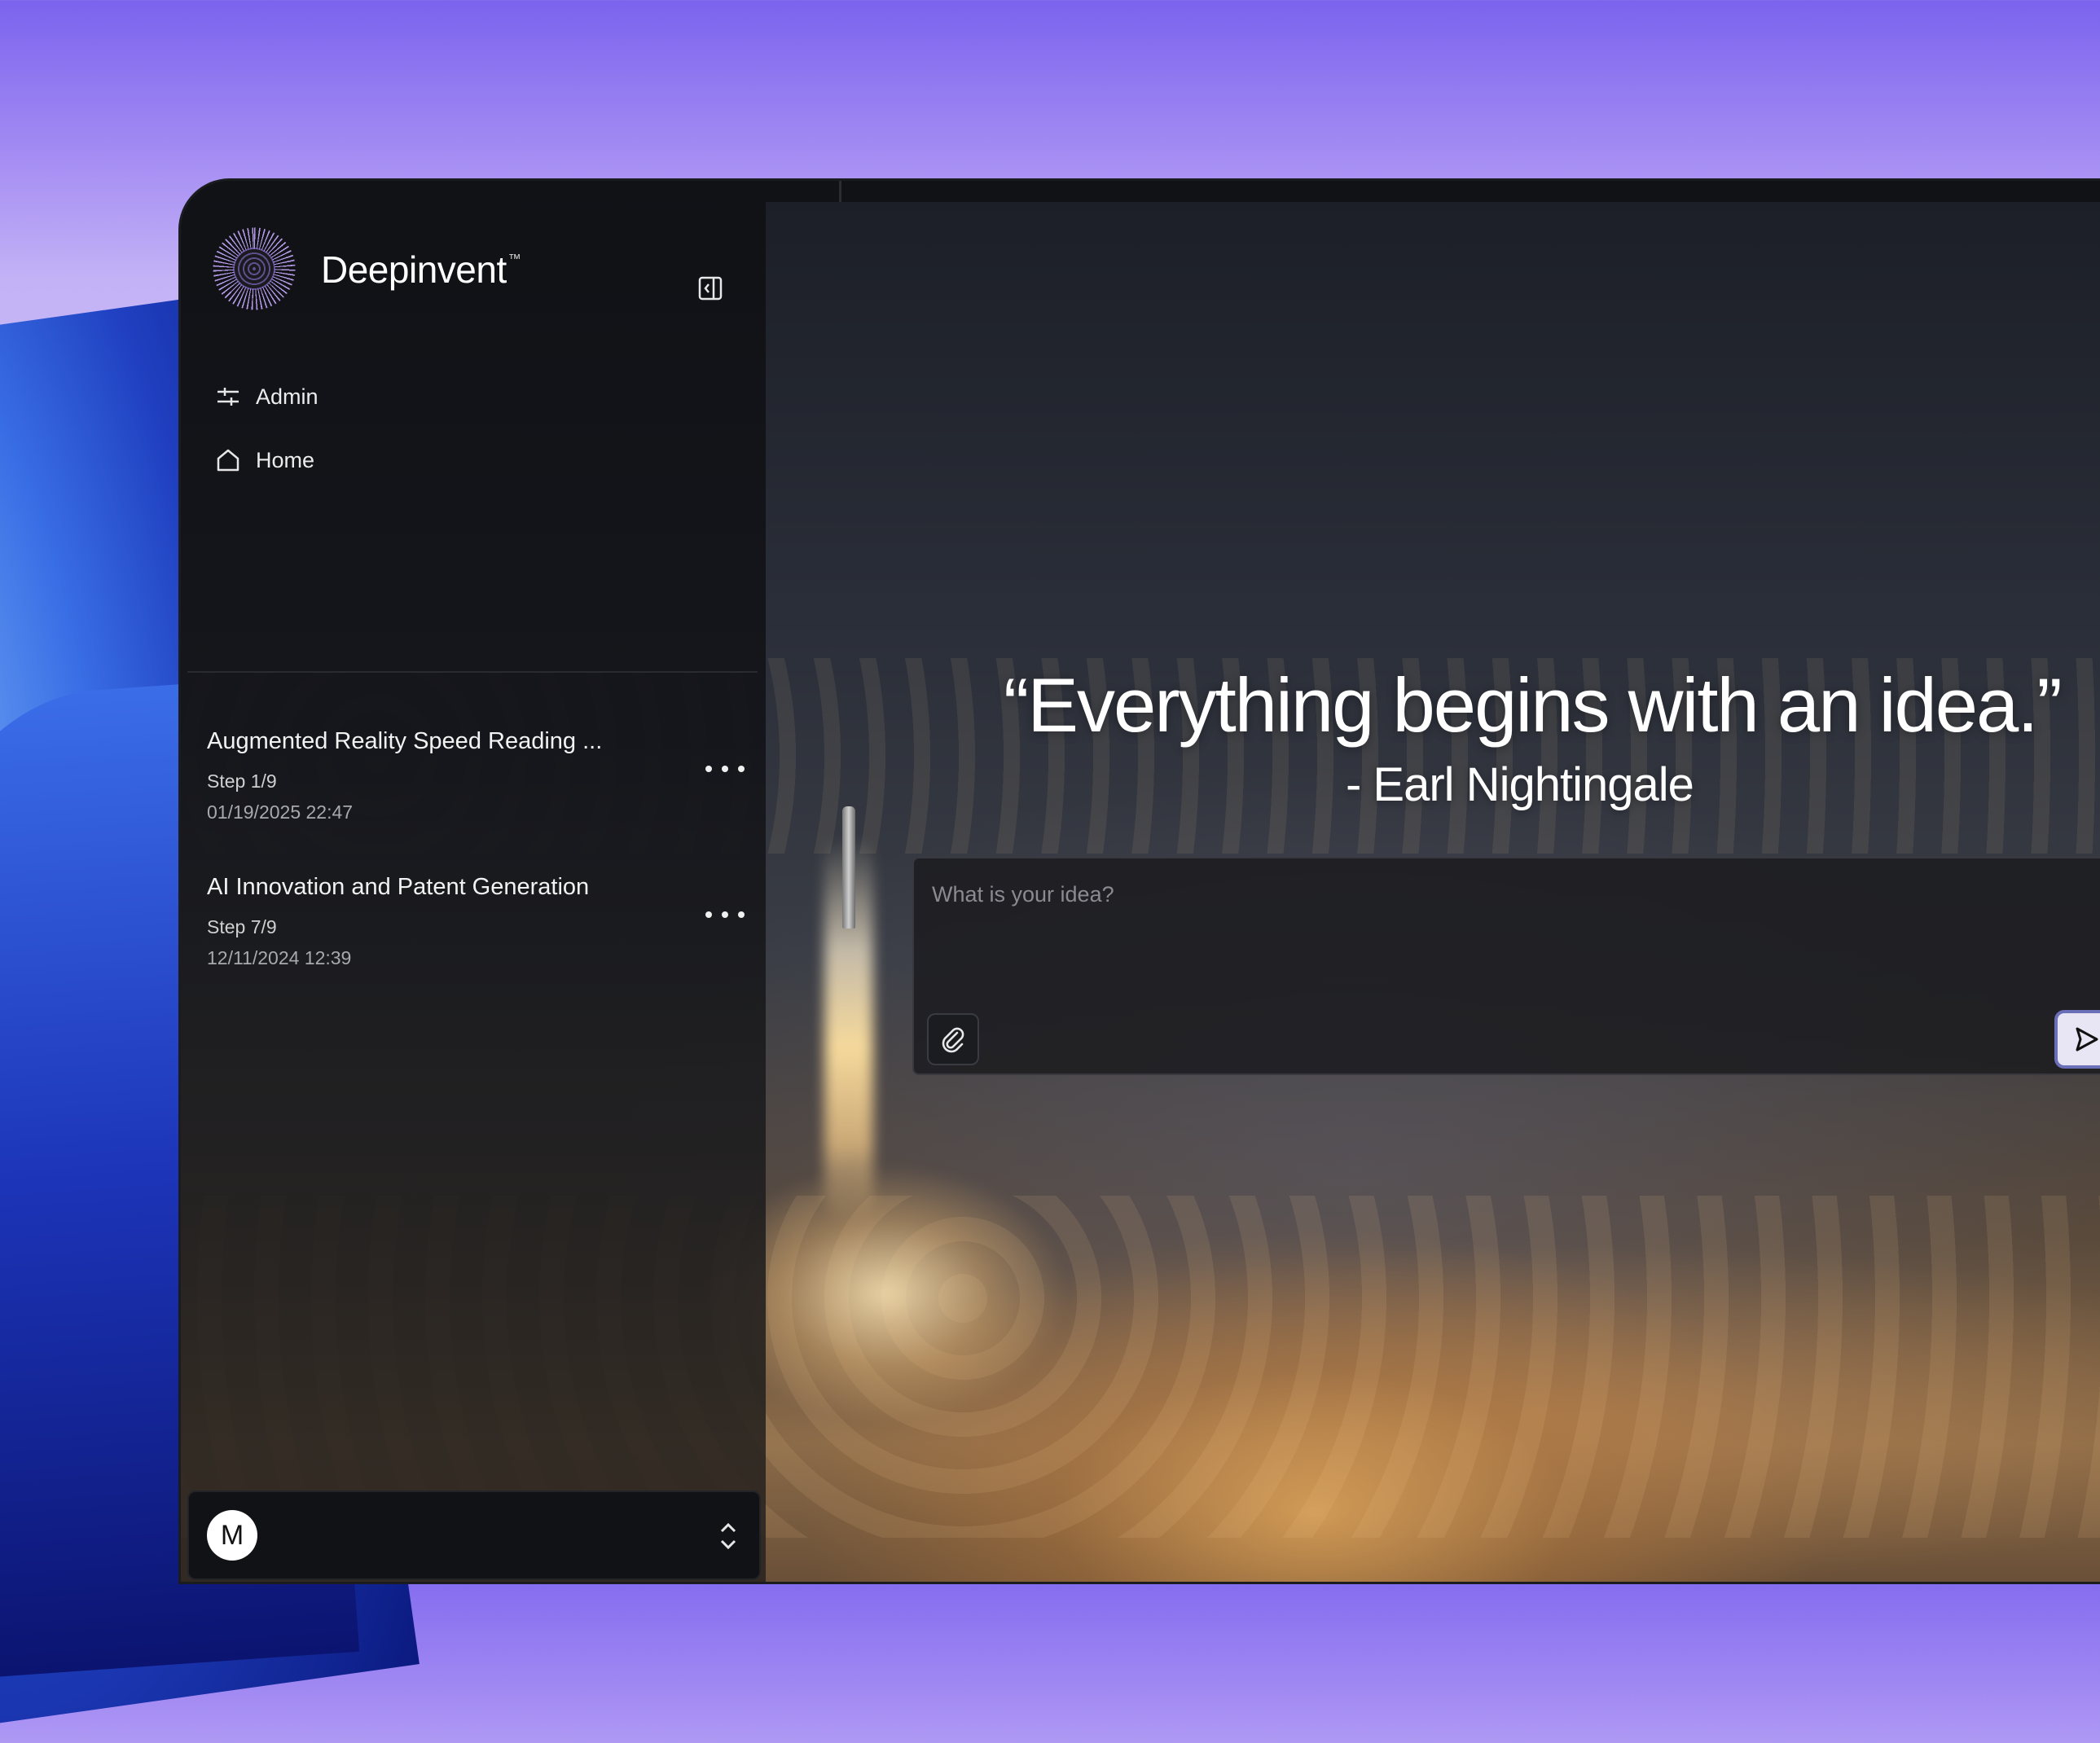 This screenshot has height=1743, width=2100. I want to click on sidebar-item-label: Admin, so click(287, 396).